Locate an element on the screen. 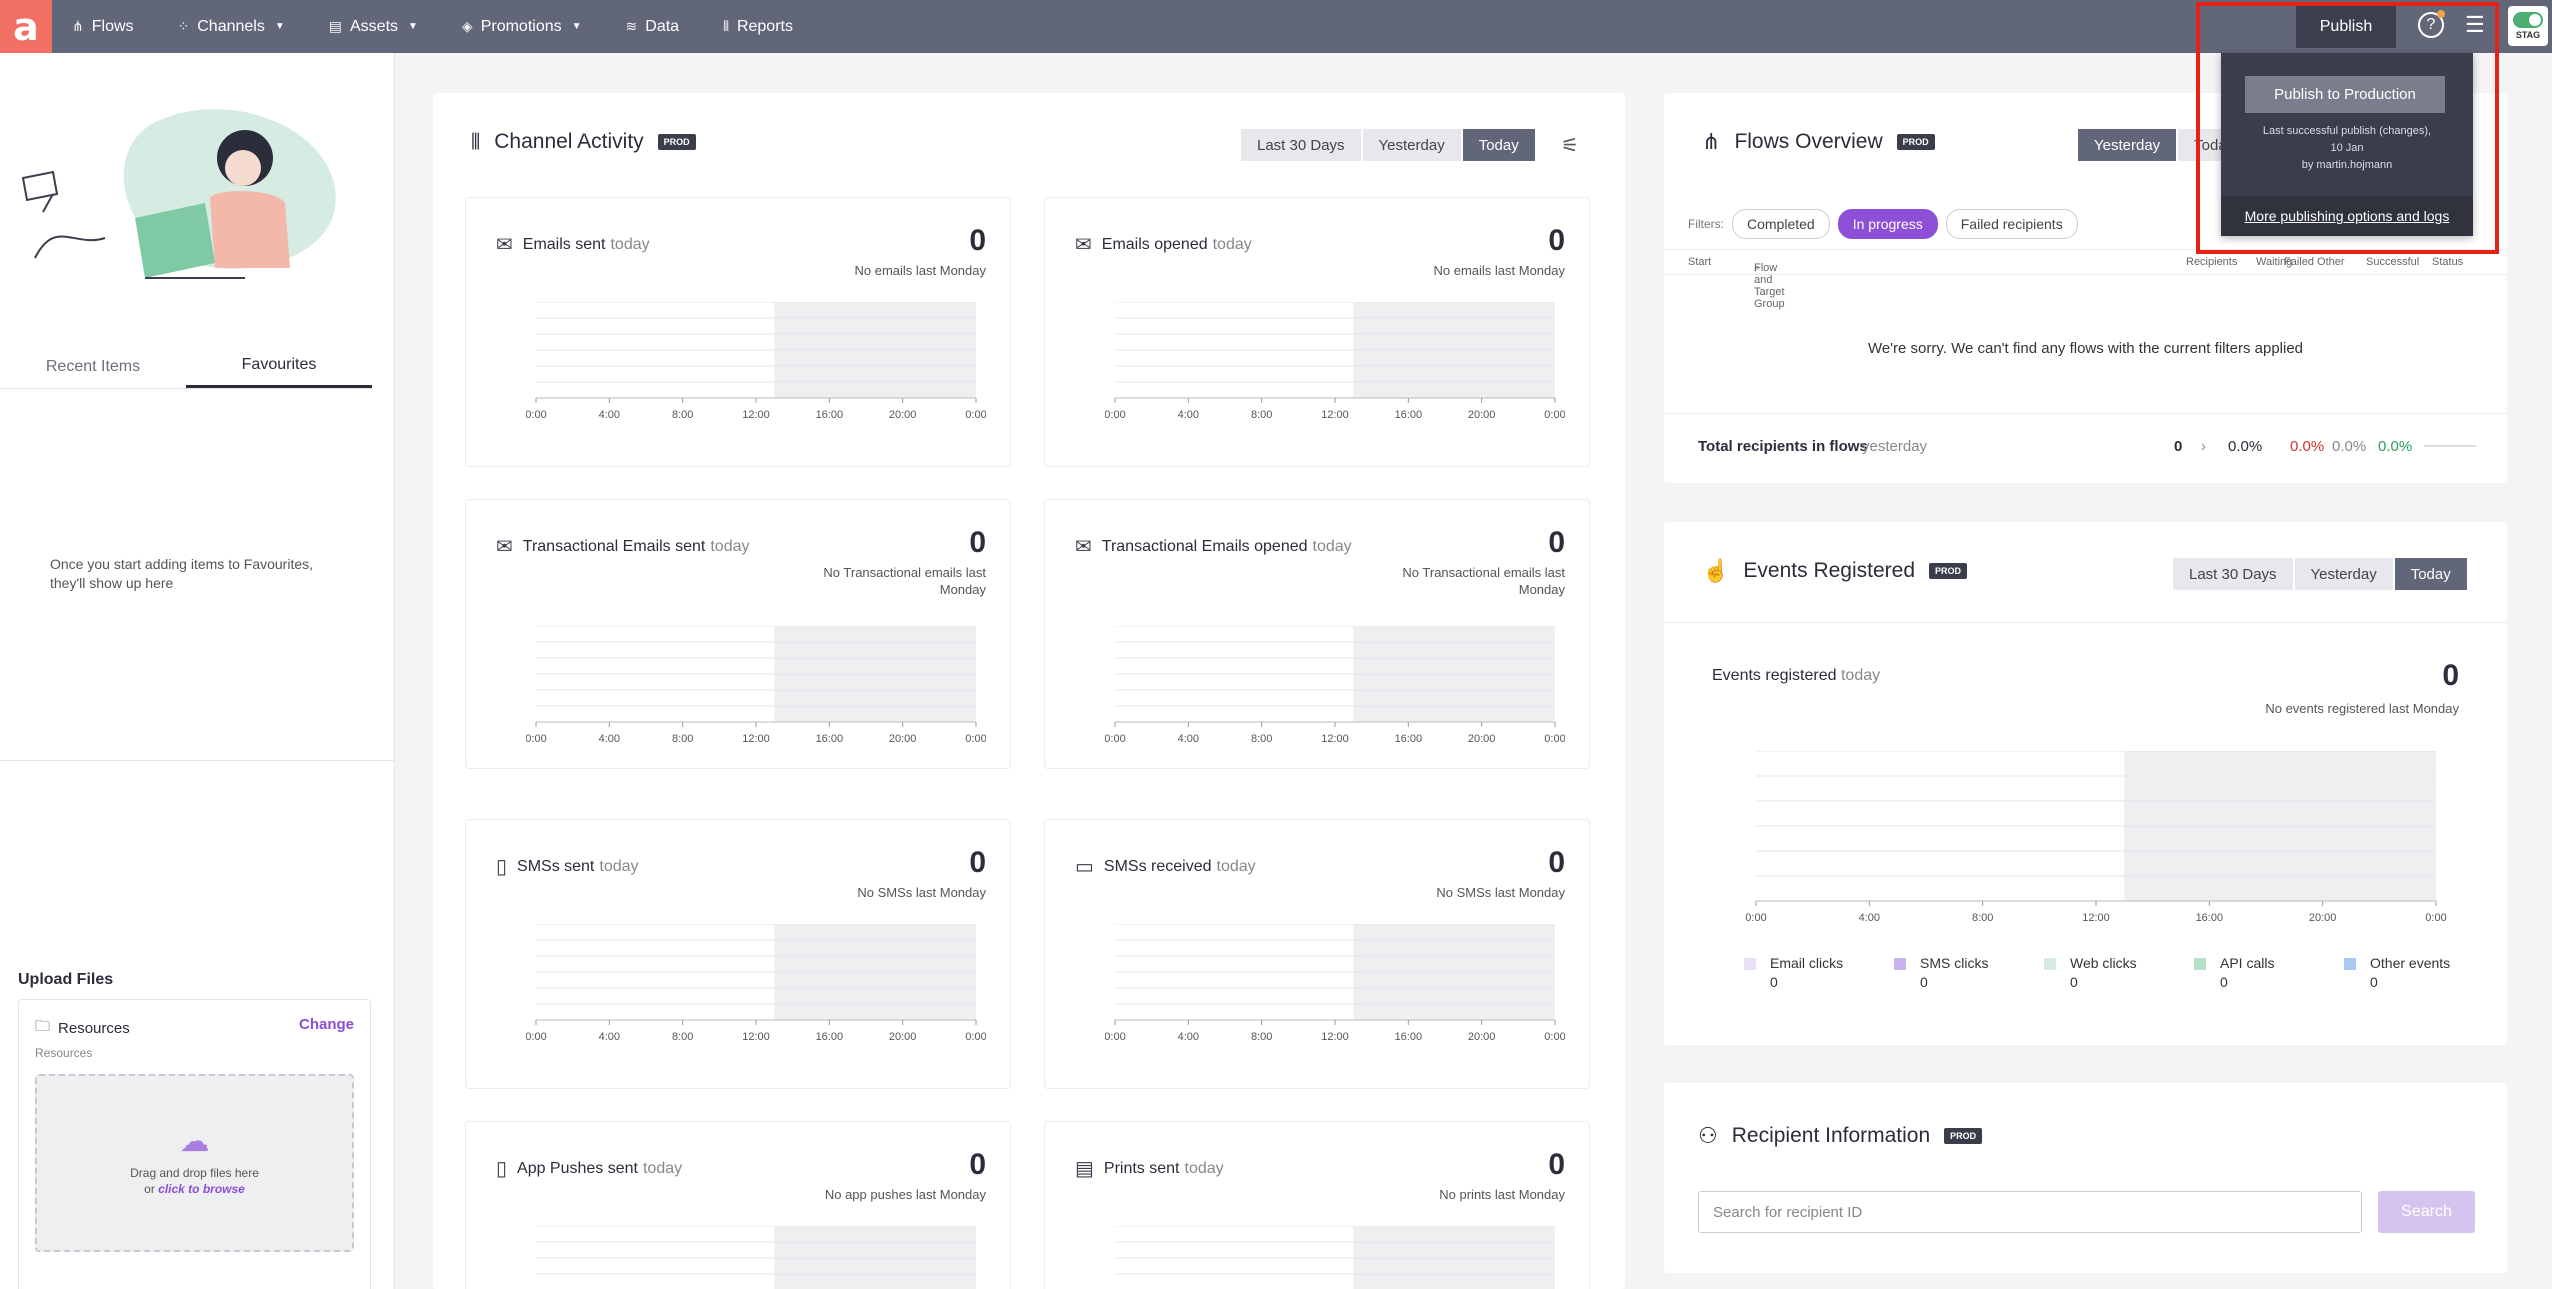 Image resolution: width=2552 pixels, height=1289 pixels. legend-label: Other events is located at coordinates (2410, 963).